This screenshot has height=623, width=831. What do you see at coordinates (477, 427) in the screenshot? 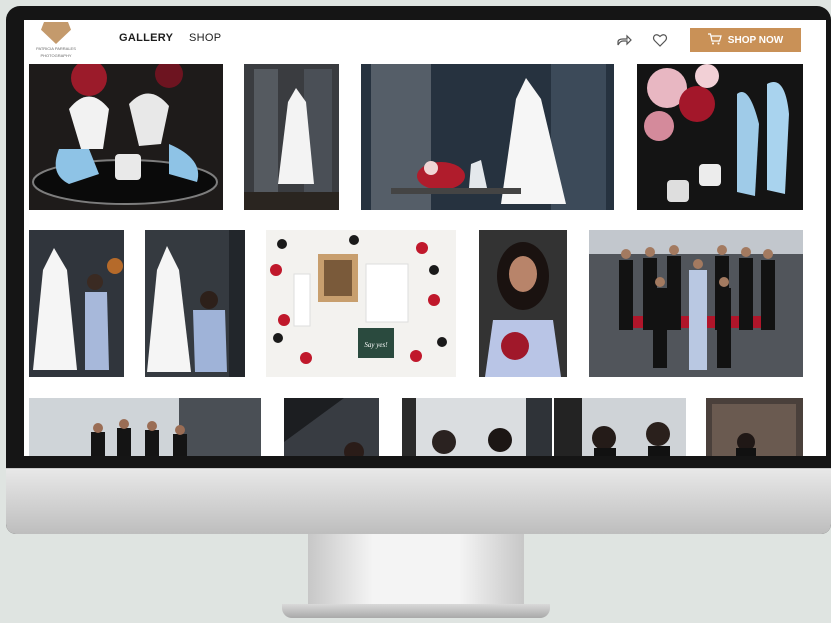
I see `photo-women-by-window` at bounding box center [477, 427].